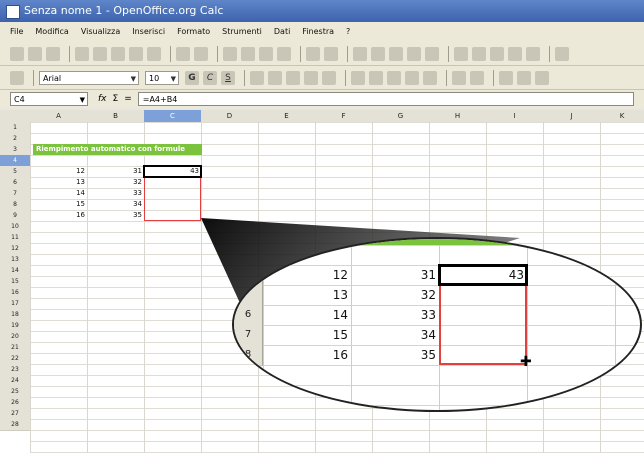 The width and height of the screenshot is (644, 453). What do you see at coordinates (313, 53) in the screenshot?
I see `undo-icon` at bounding box center [313, 53].